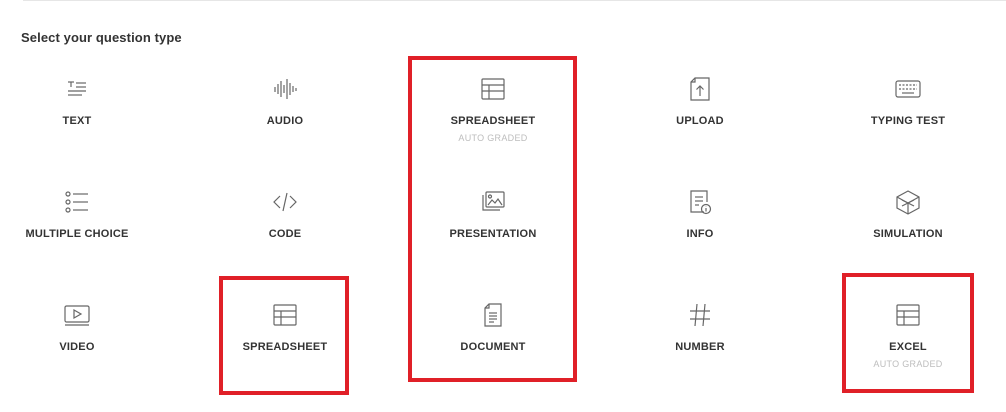 The width and height of the screenshot is (1006, 412). I want to click on question-type-typing-test: TYPING TEST, so click(908, 121).